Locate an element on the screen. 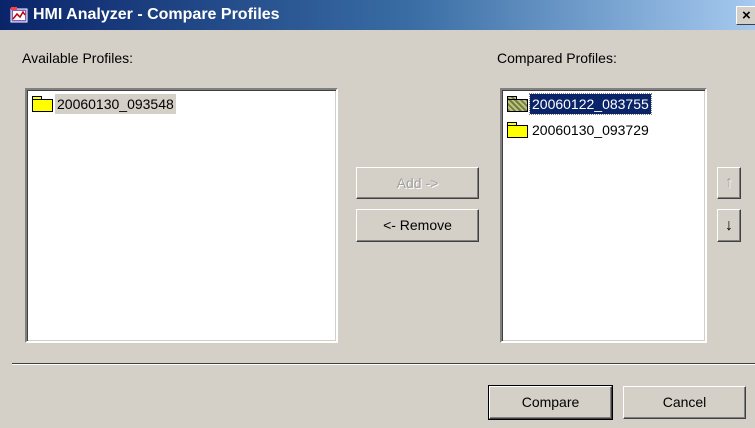 This screenshot has width=755, height=428. list-item: 20060130_093548 is located at coordinates (103, 104).